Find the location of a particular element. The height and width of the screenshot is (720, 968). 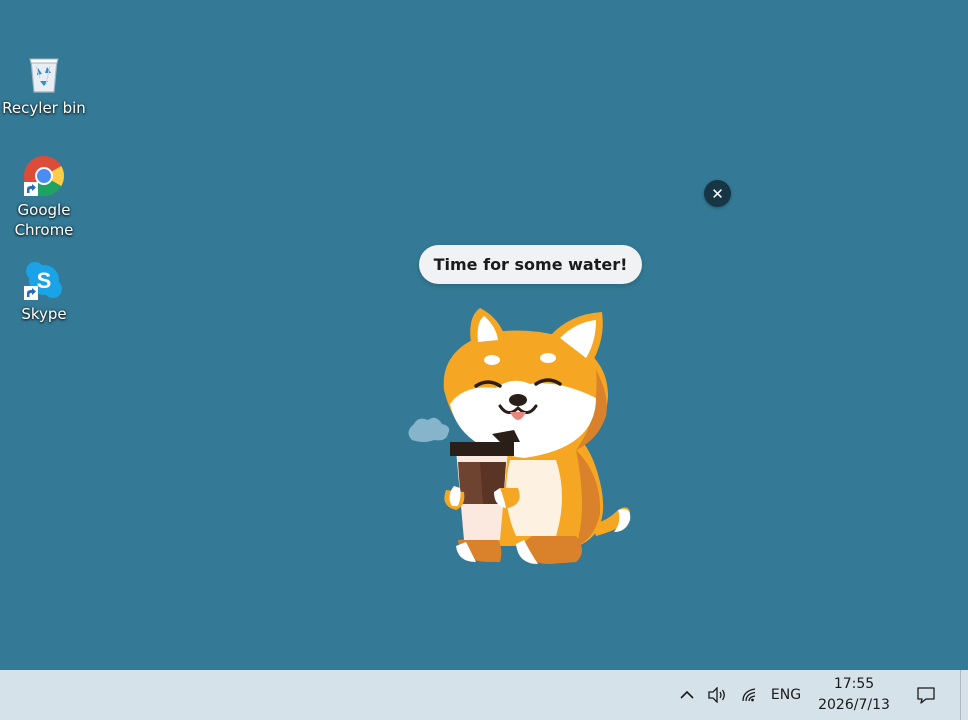

tray-volume-button is located at coordinates (717, 695).